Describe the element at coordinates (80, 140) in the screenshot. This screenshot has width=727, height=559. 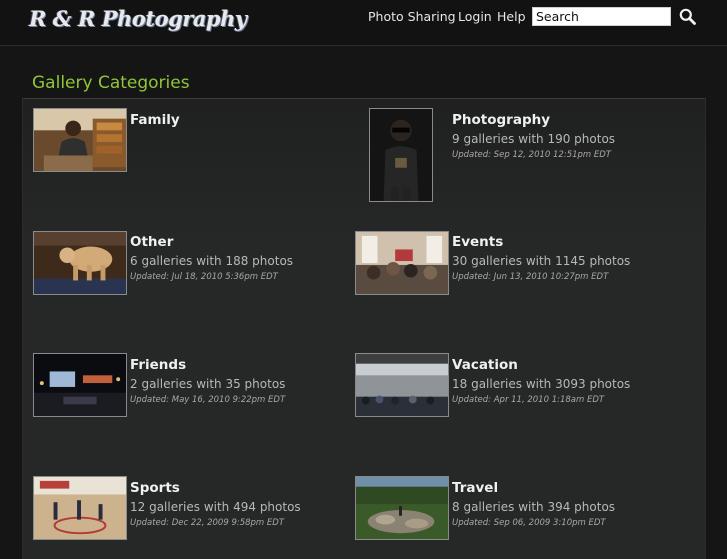
I see `category-thumbnail-family` at that location.